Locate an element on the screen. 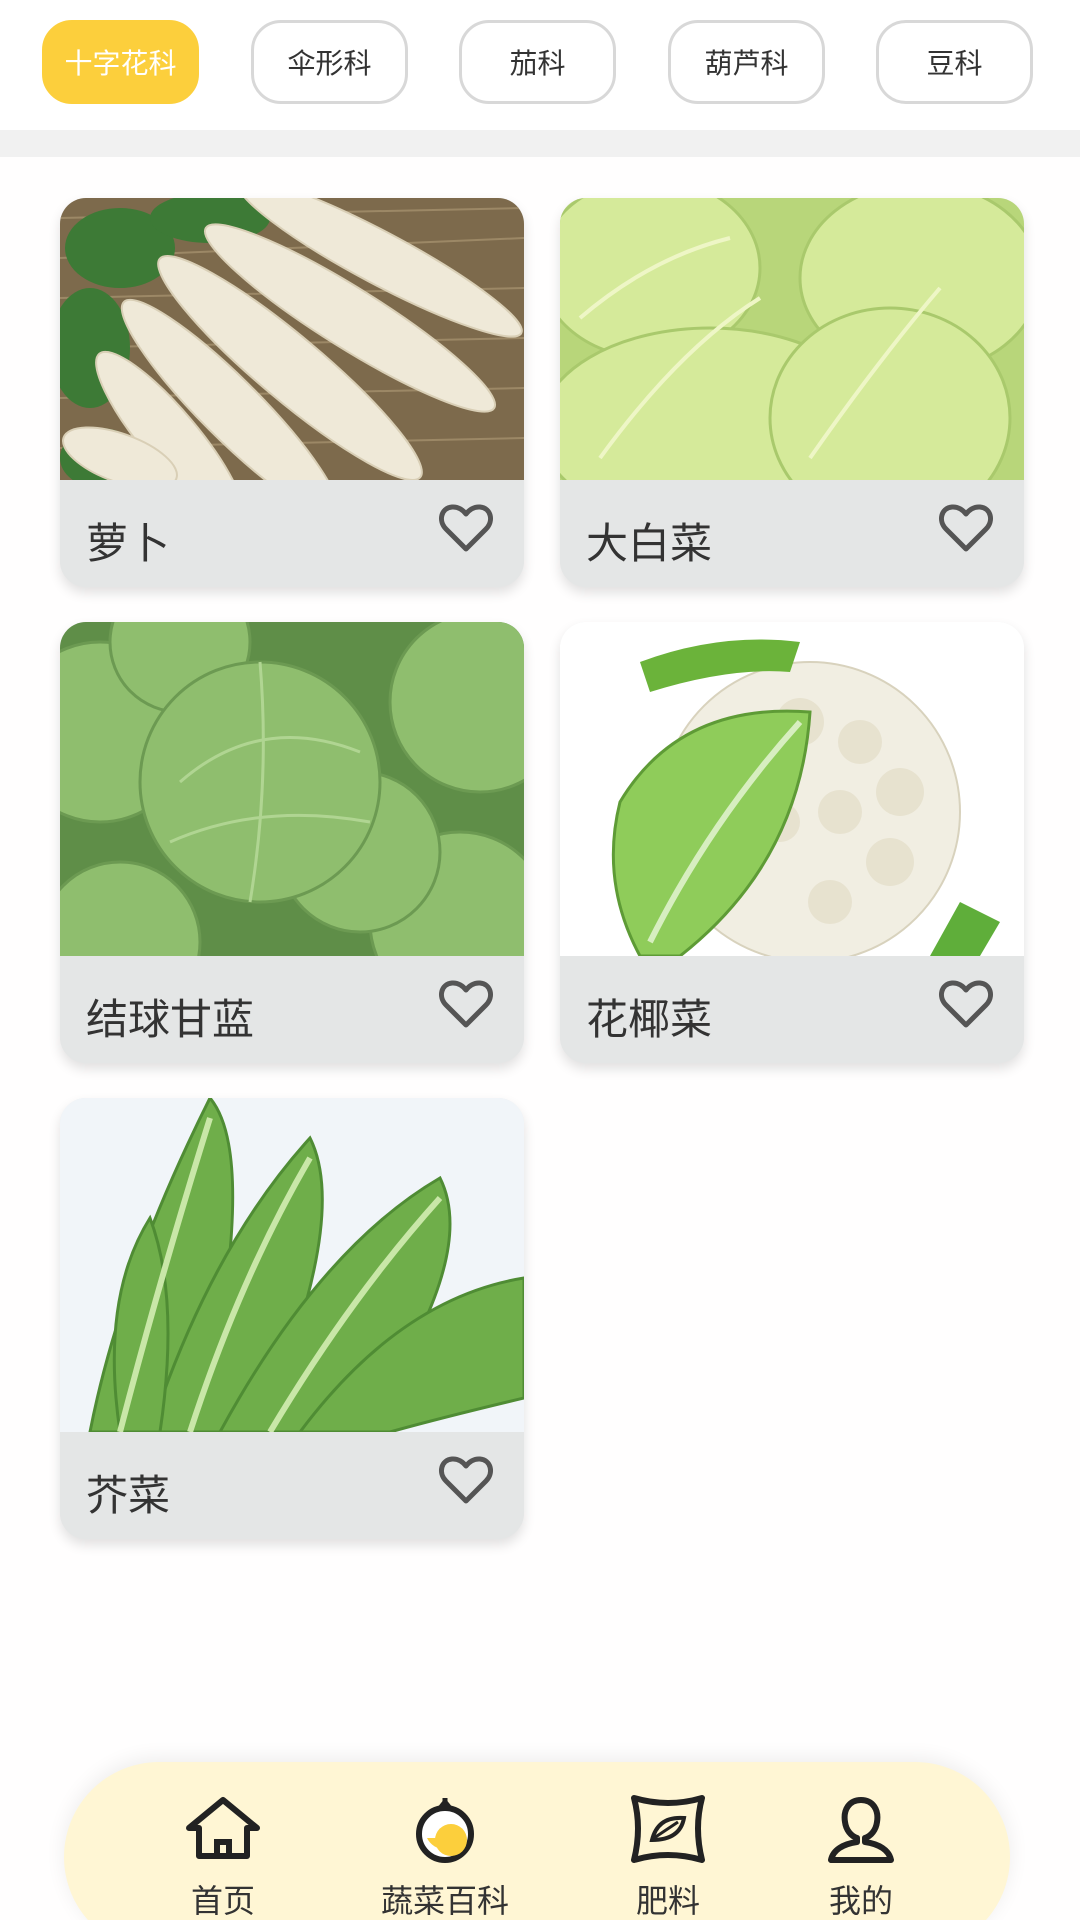  vegetable-name: 结球甘蓝 is located at coordinates (170, 1019).